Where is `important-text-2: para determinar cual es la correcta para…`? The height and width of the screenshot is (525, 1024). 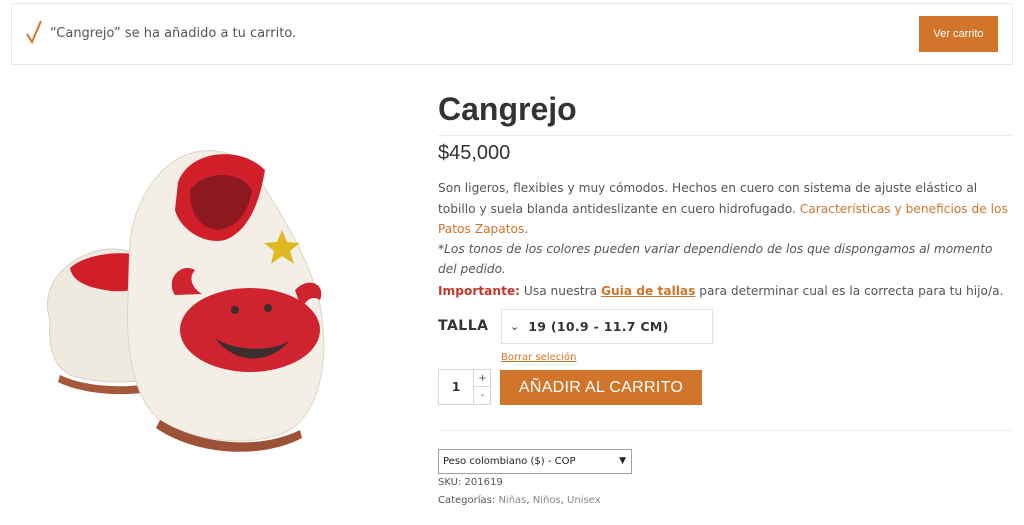
important-text-2: para determinar cual es la correcta para… is located at coordinates (849, 291).